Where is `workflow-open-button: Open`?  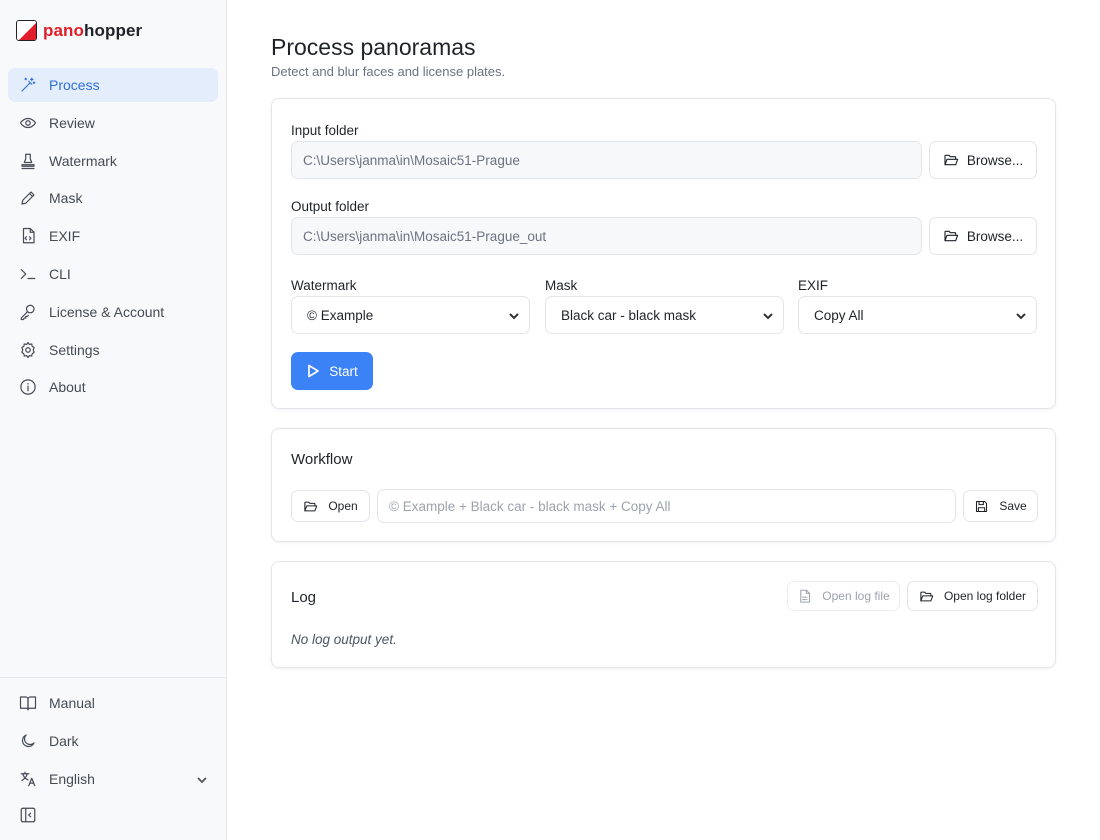
workflow-open-button: Open is located at coordinates (330, 506).